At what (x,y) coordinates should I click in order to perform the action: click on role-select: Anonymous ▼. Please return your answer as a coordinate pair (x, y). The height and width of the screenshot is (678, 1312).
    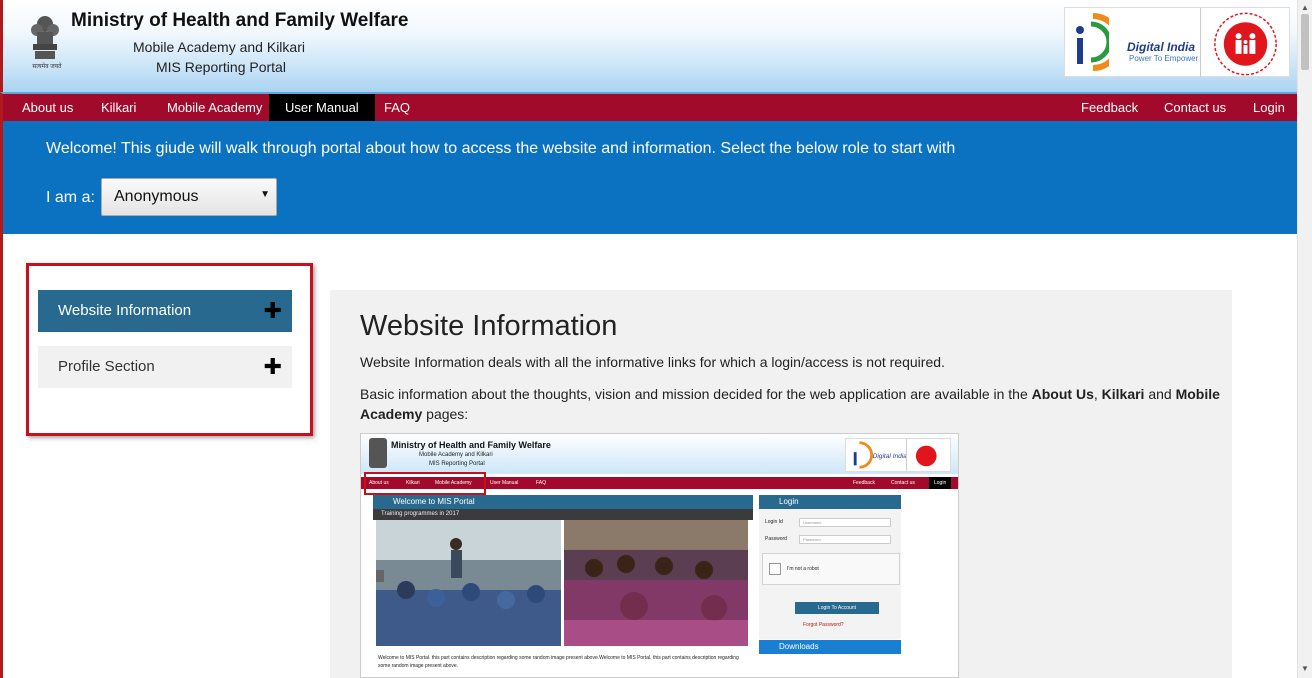
    Looking at the image, I should click on (189, 197).